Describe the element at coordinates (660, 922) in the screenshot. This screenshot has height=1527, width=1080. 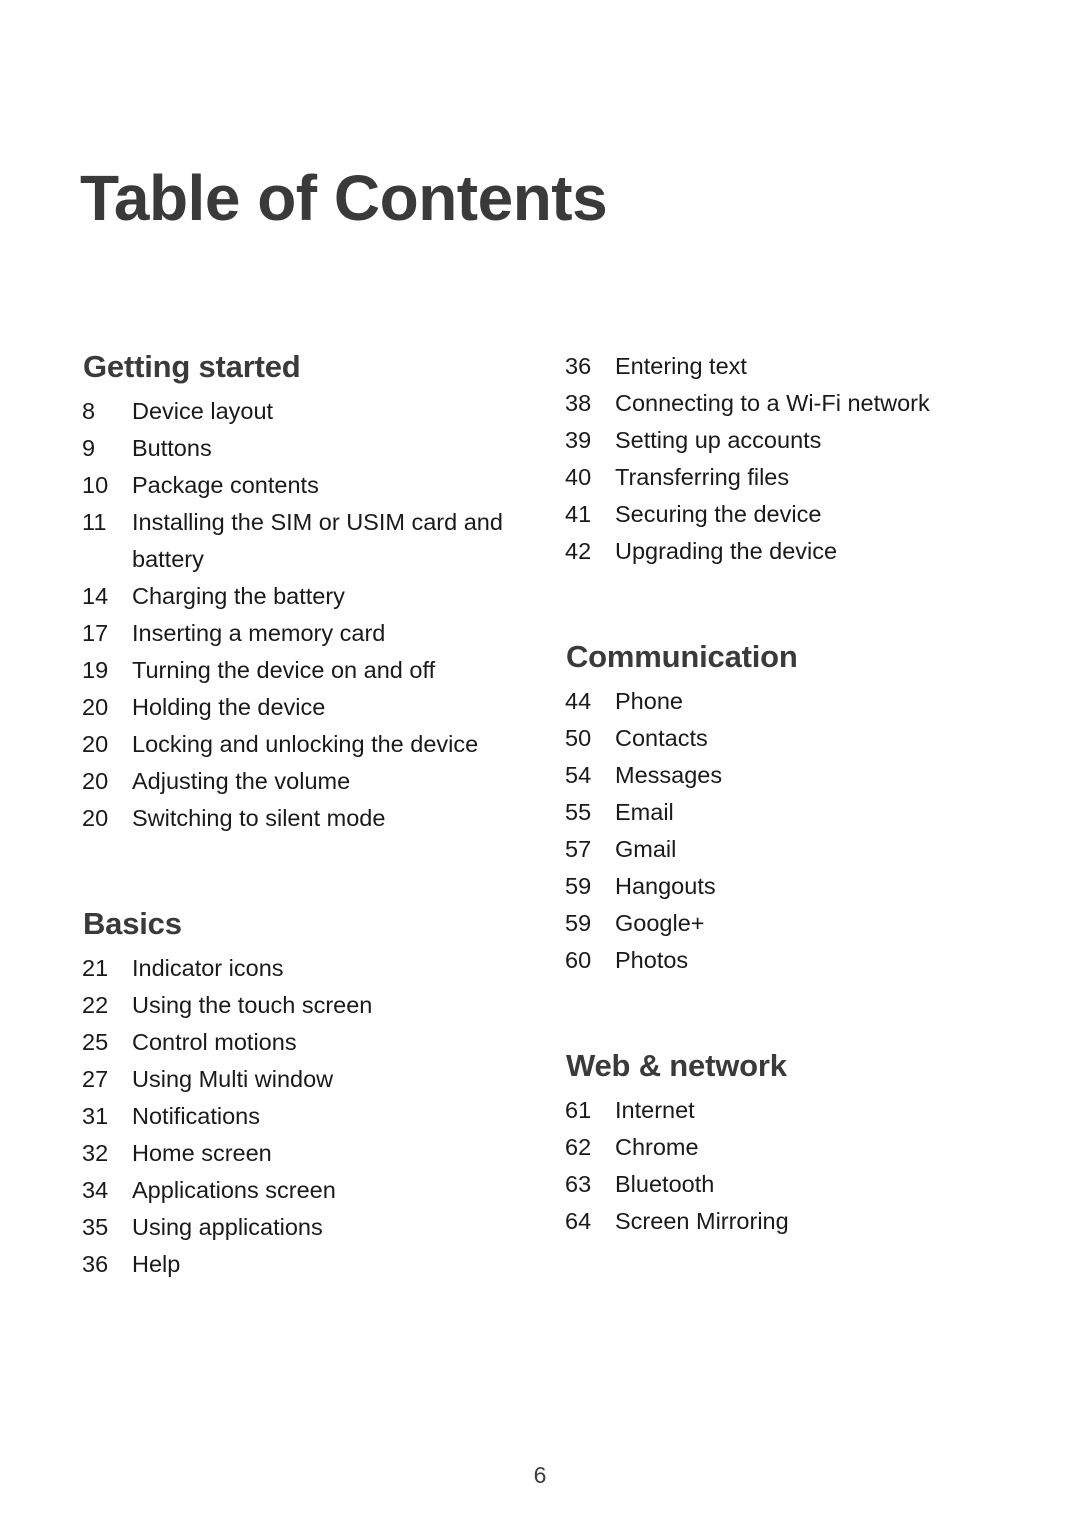
I see `toc-entry-title: Google+` at that location.